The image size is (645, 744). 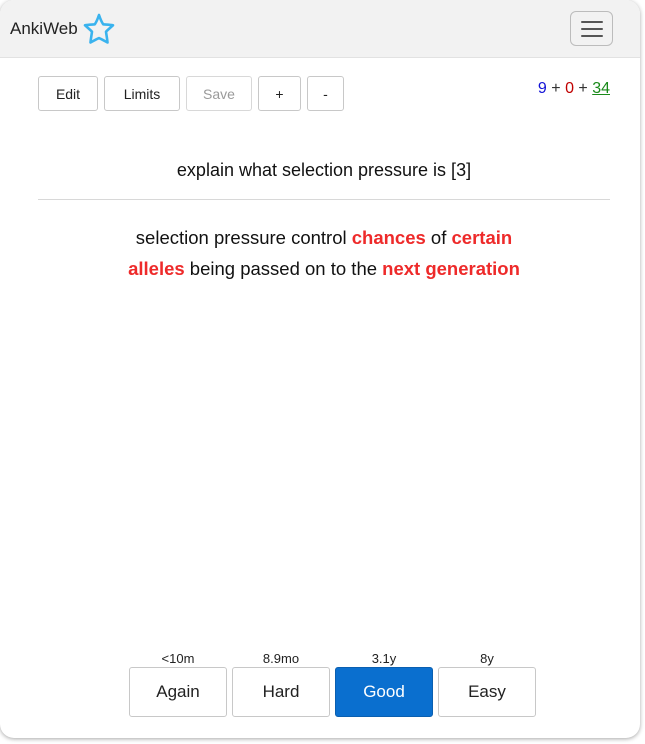 What do you see at coordinates (243, 237) in the screenshot?
I see `answer-text: selection pressure control` at bounding box center [243, 237].